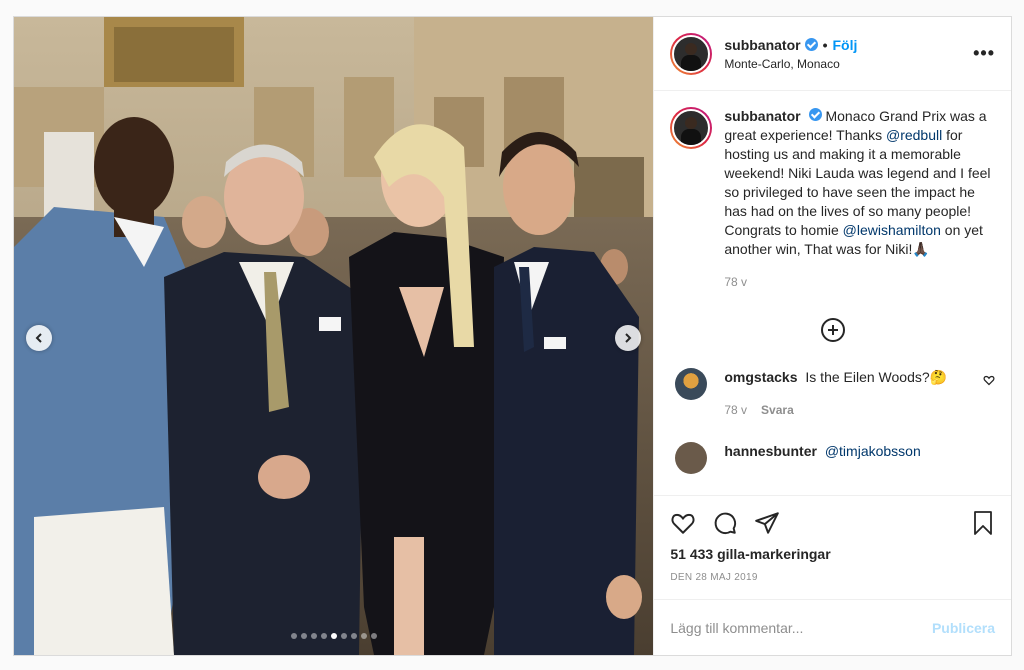 The height and width of the screenshot is (670, 1024). Describe the element at coordinates (767, 523) in the screenshot. I see `share-icon` at that location.